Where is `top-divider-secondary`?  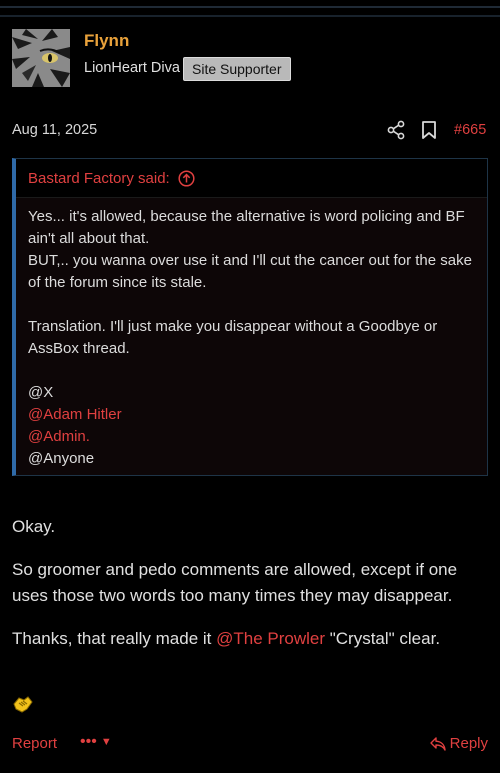
top-divider-secondary is located at coordinates (250, 16).